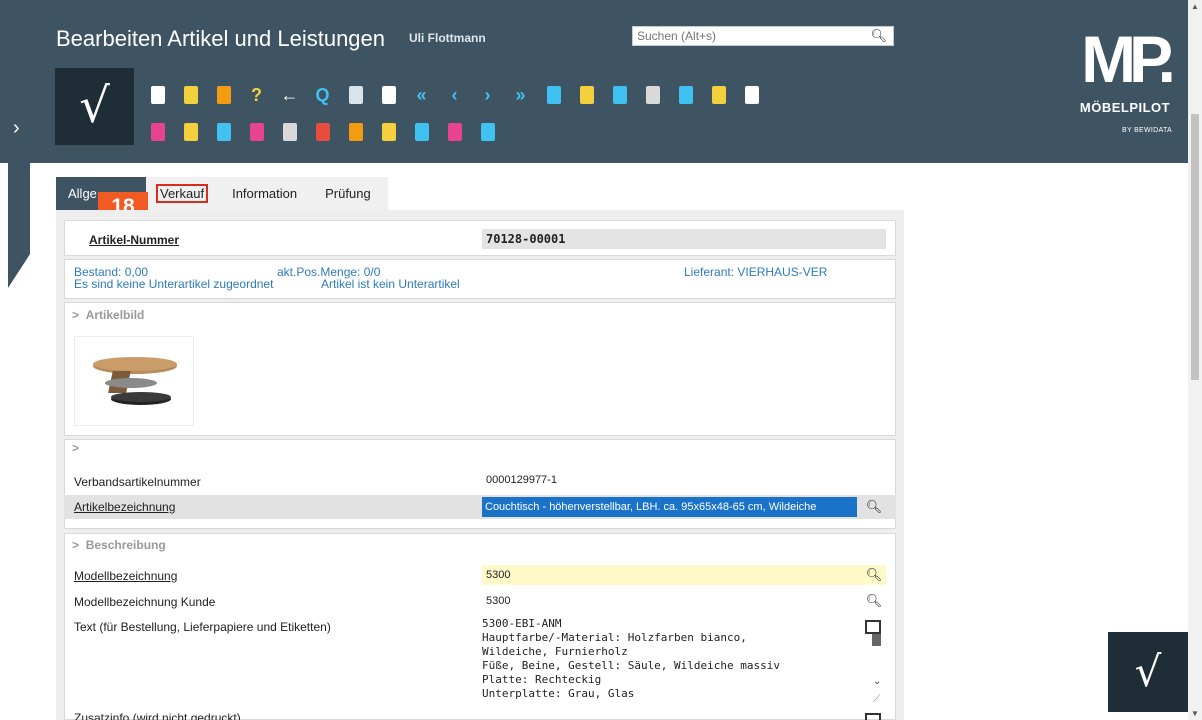  What do you see at coordinates (256, 95) in the screenshot?
I see `help-icon: ?` at bounding box center [256, 95].